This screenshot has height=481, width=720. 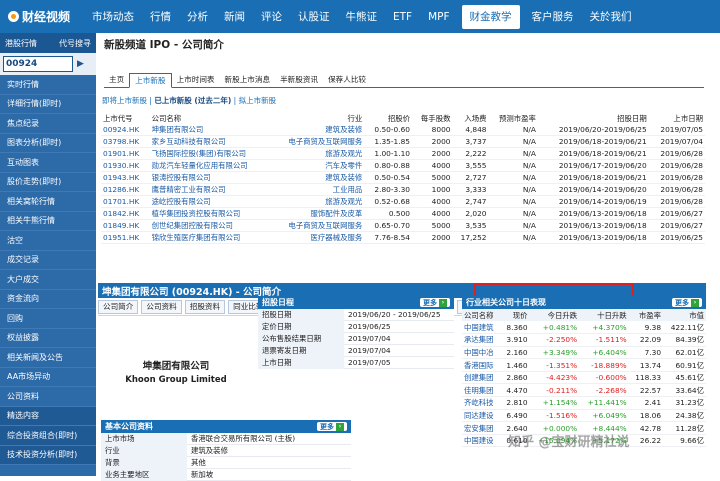 What do you see at coordinates (481, 390) in the screenshot?
I see `company-link: 佳明集团` at bounding box center [481, 390].